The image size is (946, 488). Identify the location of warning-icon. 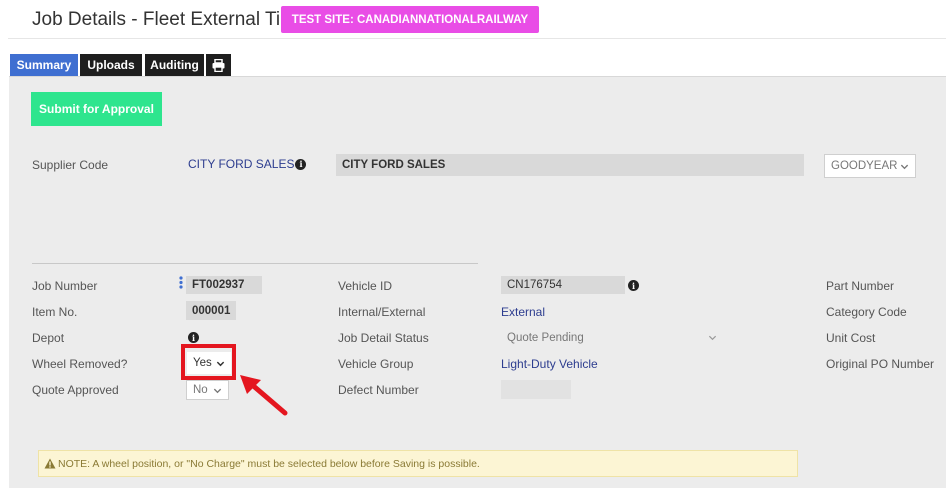
(50, 463).